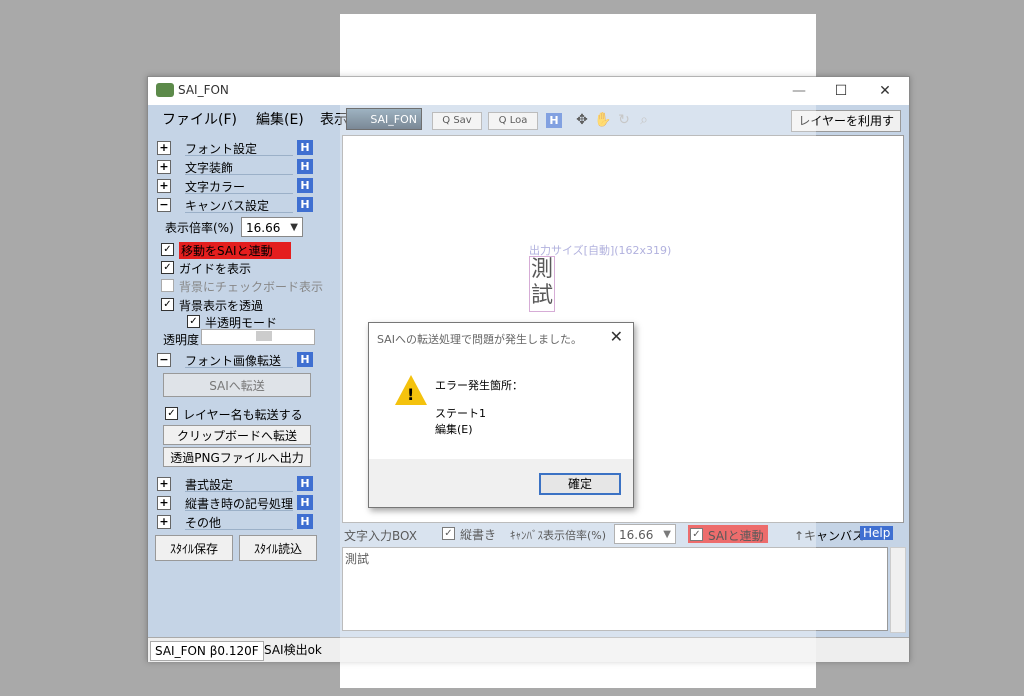  Describe the element at coordinates (582, 120) in the screenshot. I see `move-icon: ✥` at that location.